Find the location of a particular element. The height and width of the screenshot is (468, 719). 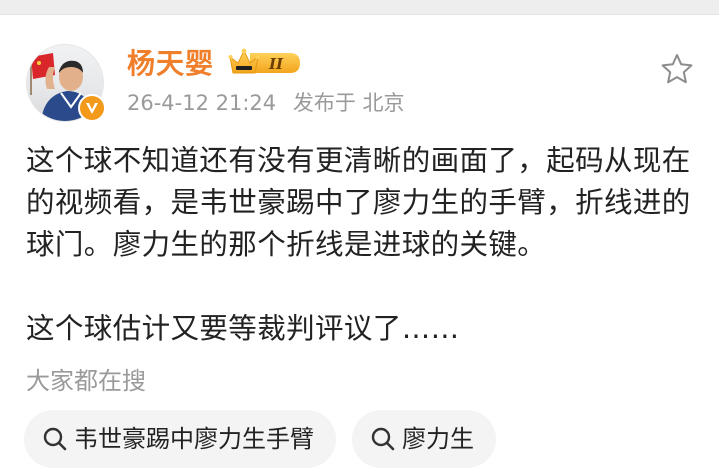

trending-search-chips: 韦世豪踢中廖力生手臂 廖力生 is located at coordinates (260, 439).